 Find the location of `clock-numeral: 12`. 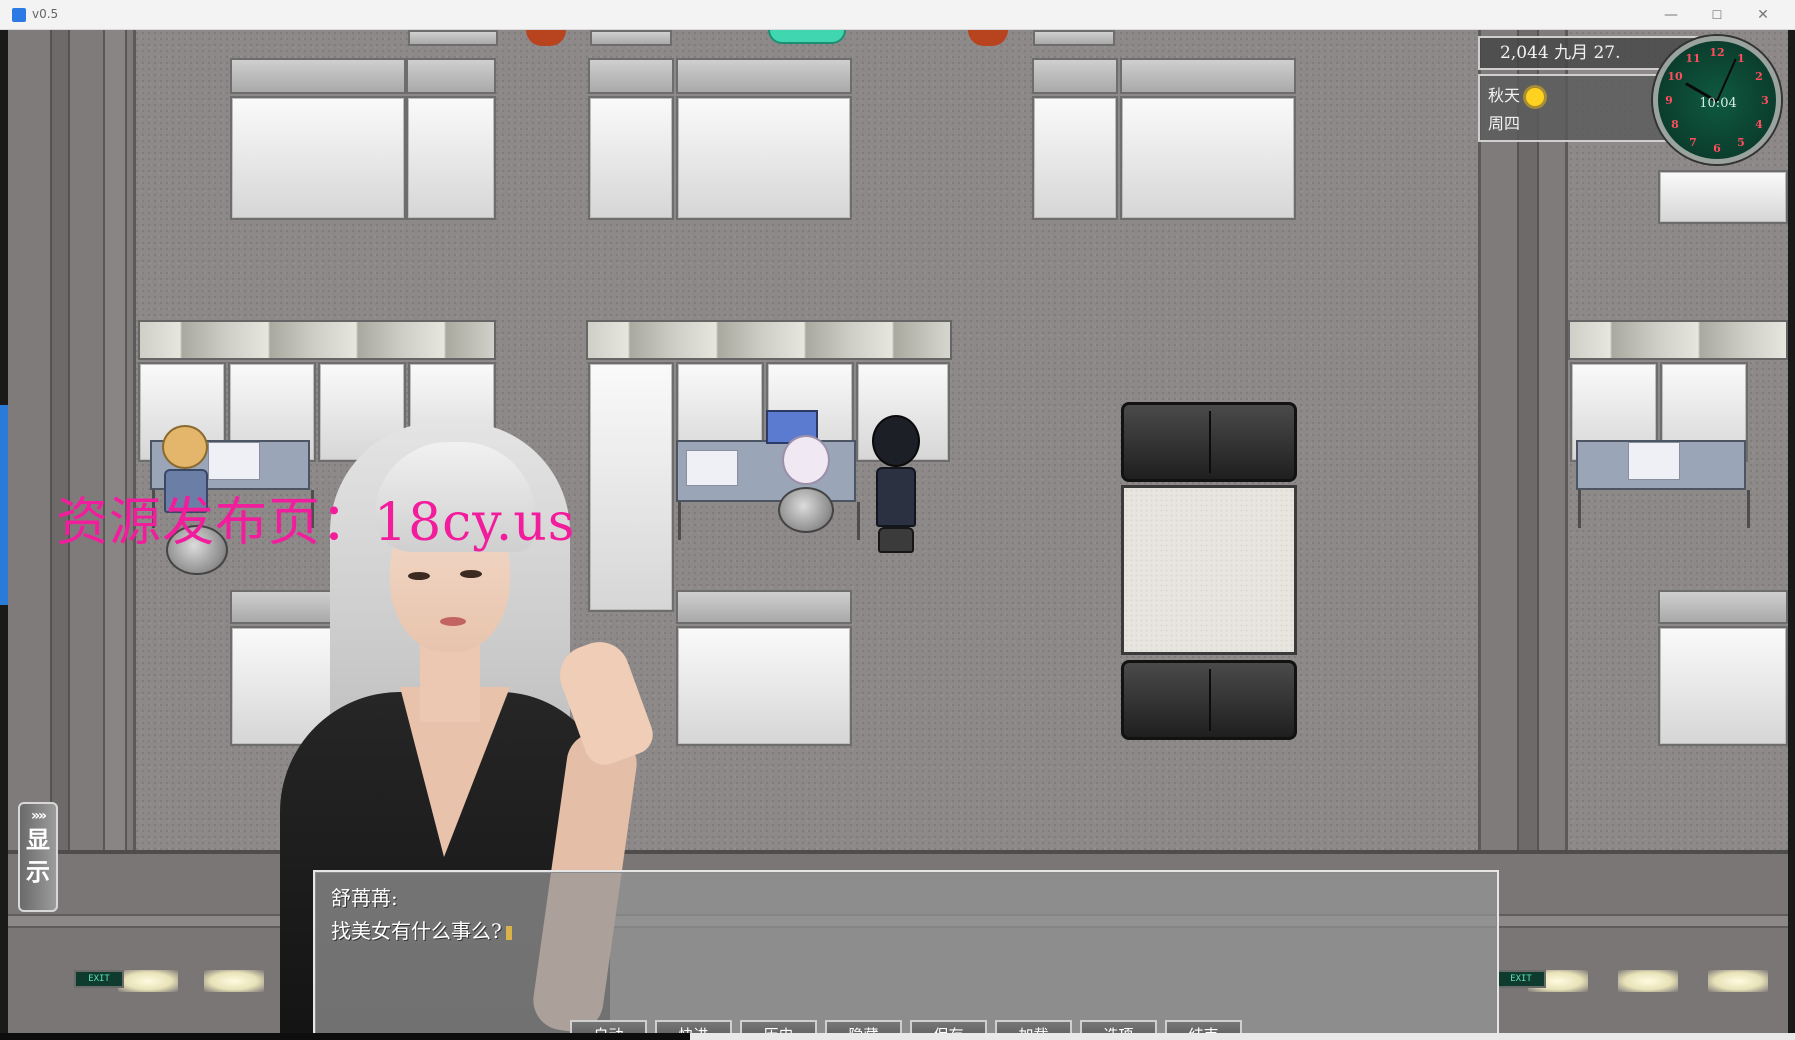

clock-numeral: 12 is located at coordinates (1717, 52).